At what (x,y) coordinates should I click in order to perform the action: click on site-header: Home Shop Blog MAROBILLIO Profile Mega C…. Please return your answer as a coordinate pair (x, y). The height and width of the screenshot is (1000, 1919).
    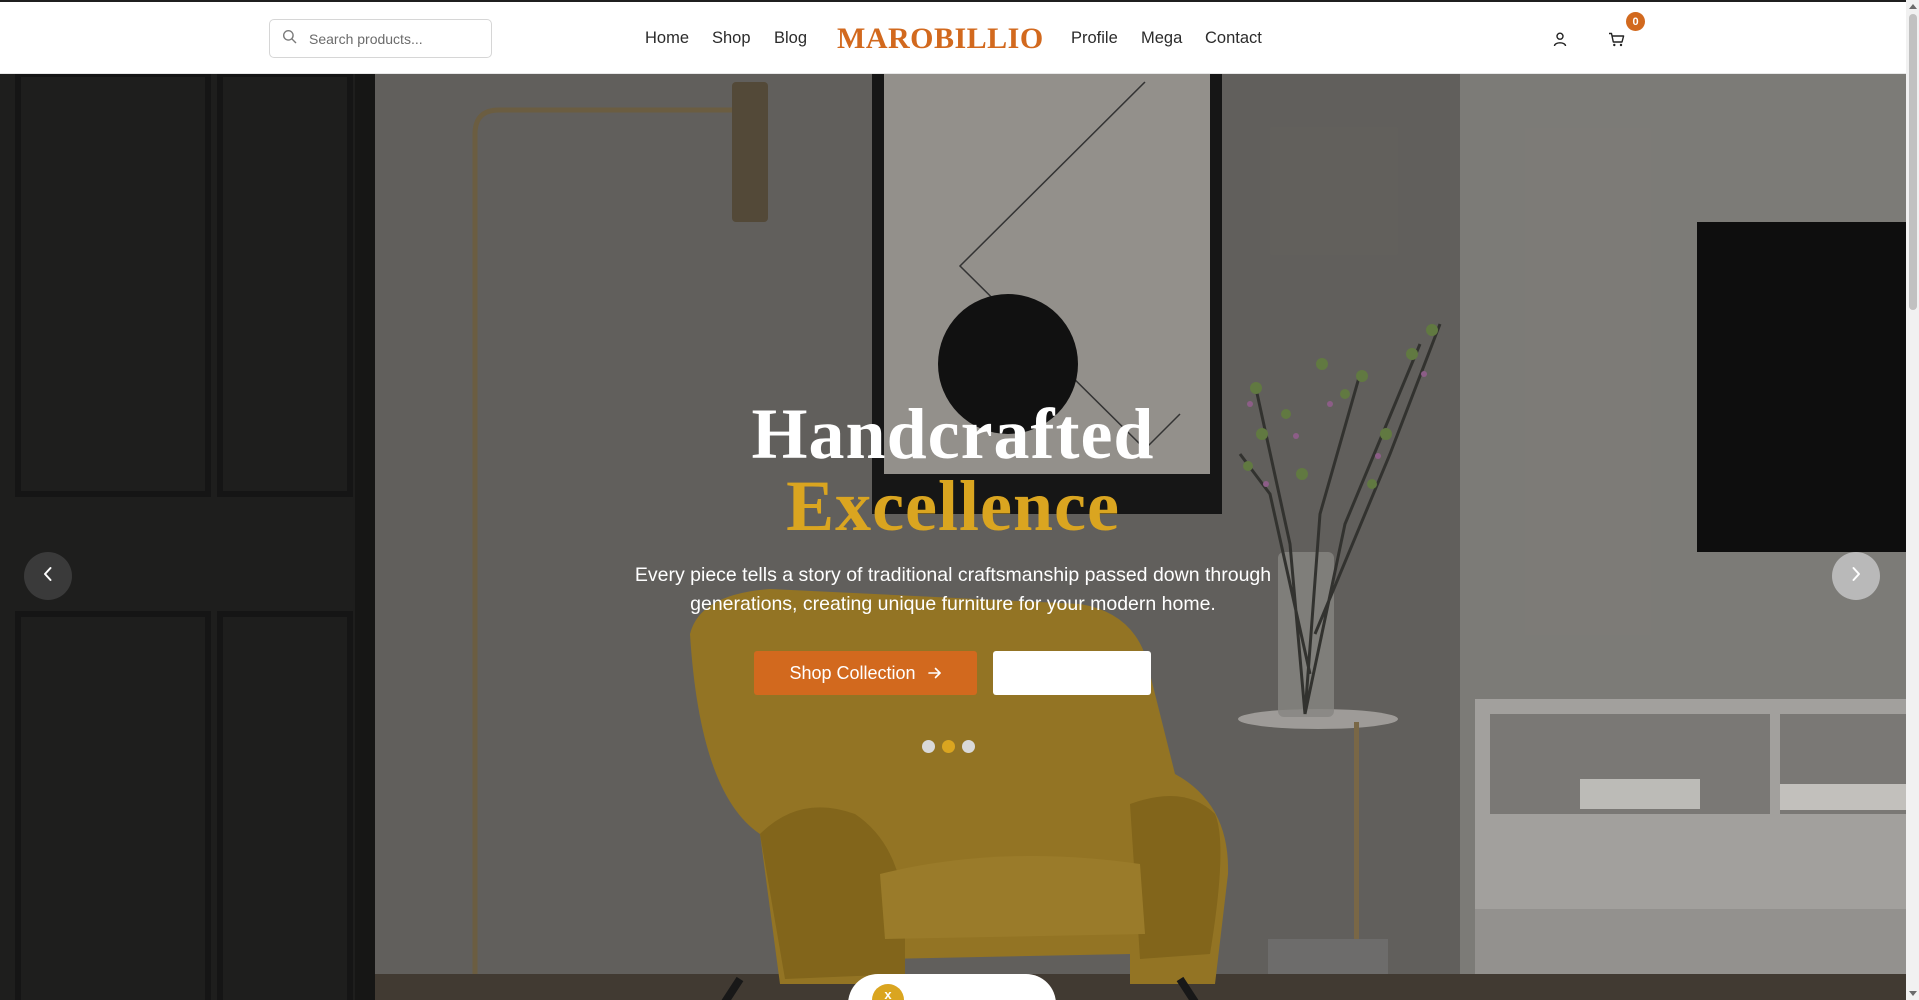
    Looking at the image, I should click on (953, 38).